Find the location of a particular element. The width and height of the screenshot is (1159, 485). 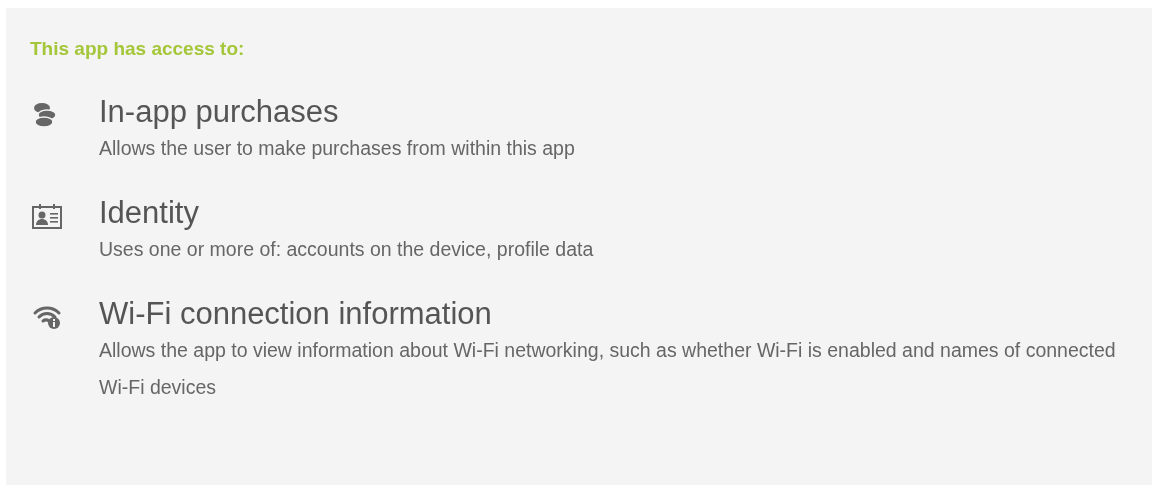

permission-description: Allows the app to view information about Wi-Fi networking, such as whether Wi-Fi is enabled and names of connected Wi-Fi devices is located at coordinates (608, 369).